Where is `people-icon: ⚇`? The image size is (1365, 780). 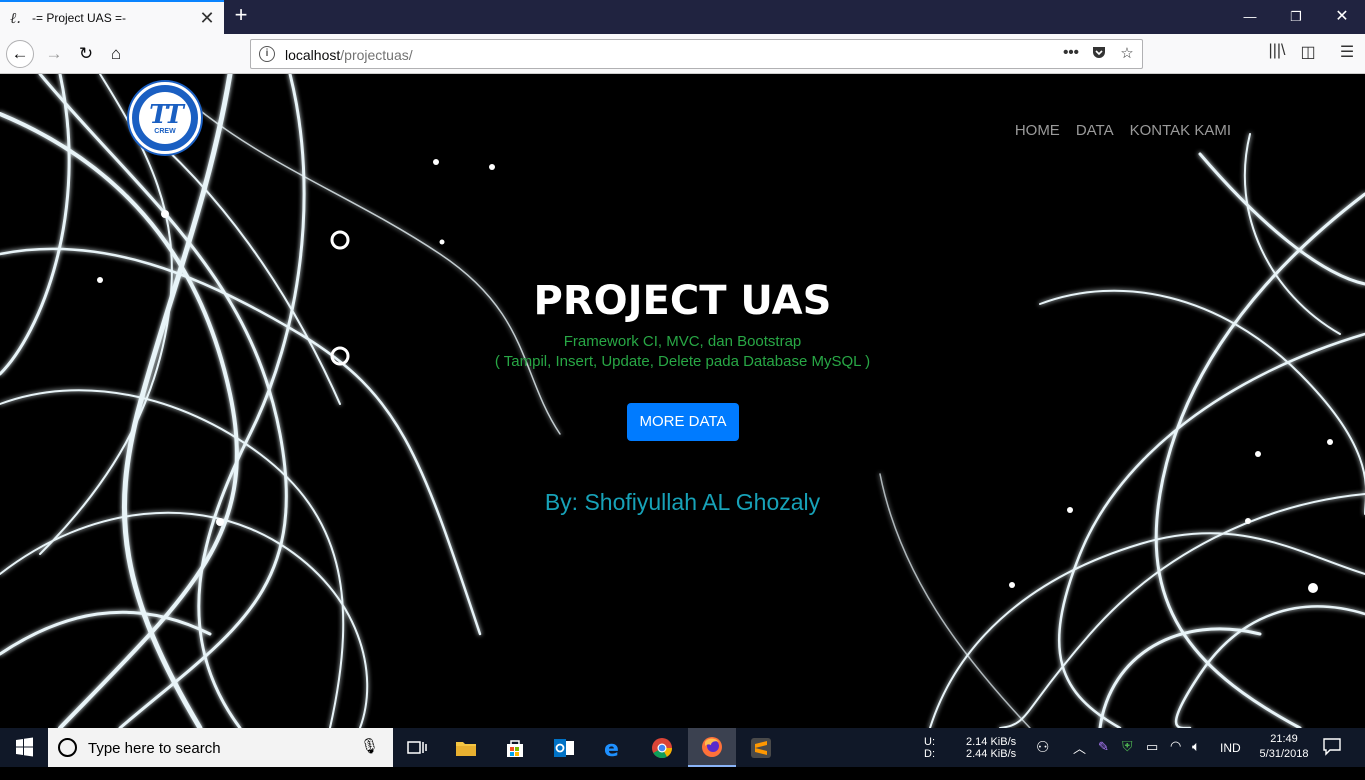 people-icon: ⚇ is located at coordinates (1042, 757).